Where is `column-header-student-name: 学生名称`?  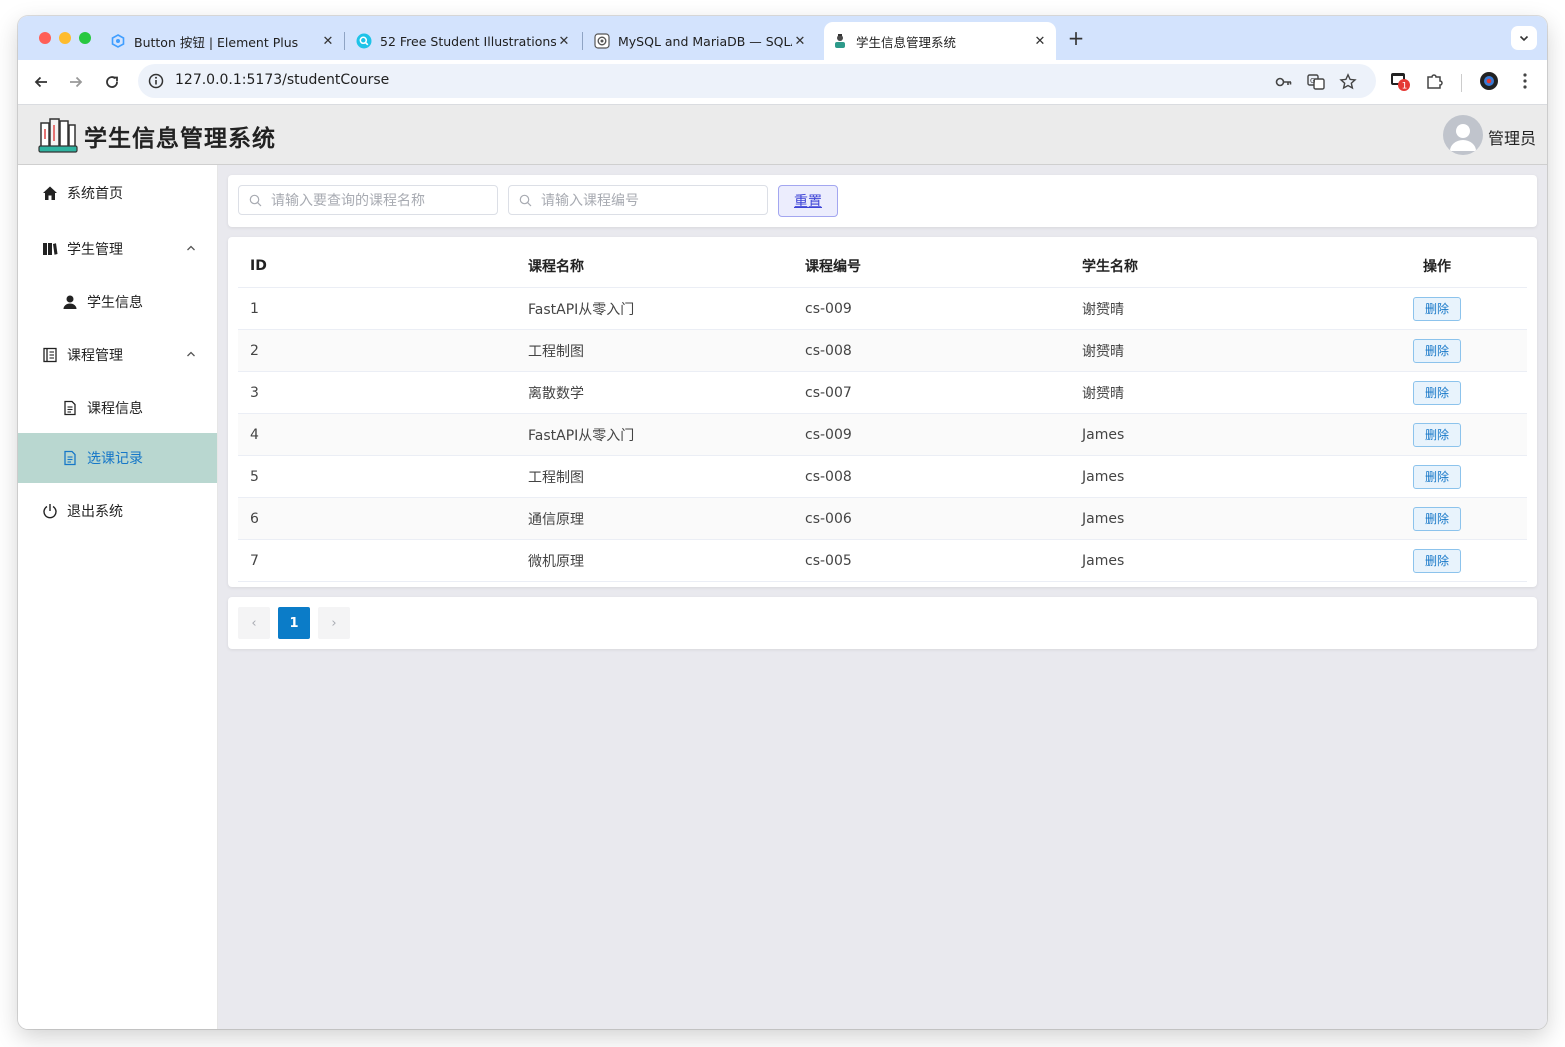
column-header-student-name: 学生名称 is located at coordinates (1208, 266).